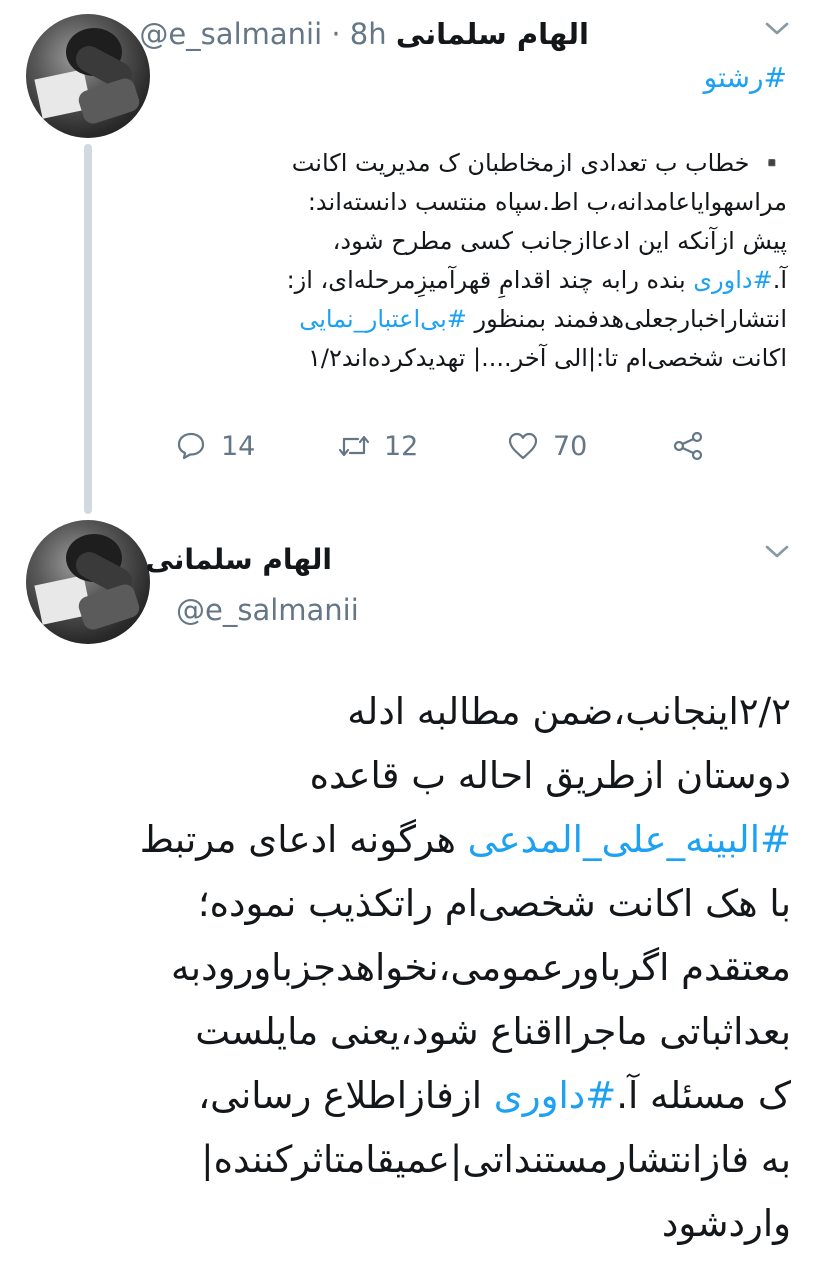 The width and height of the screenshot is (815, 1280). I want to click on reply-count: 14, so click(238, 446).